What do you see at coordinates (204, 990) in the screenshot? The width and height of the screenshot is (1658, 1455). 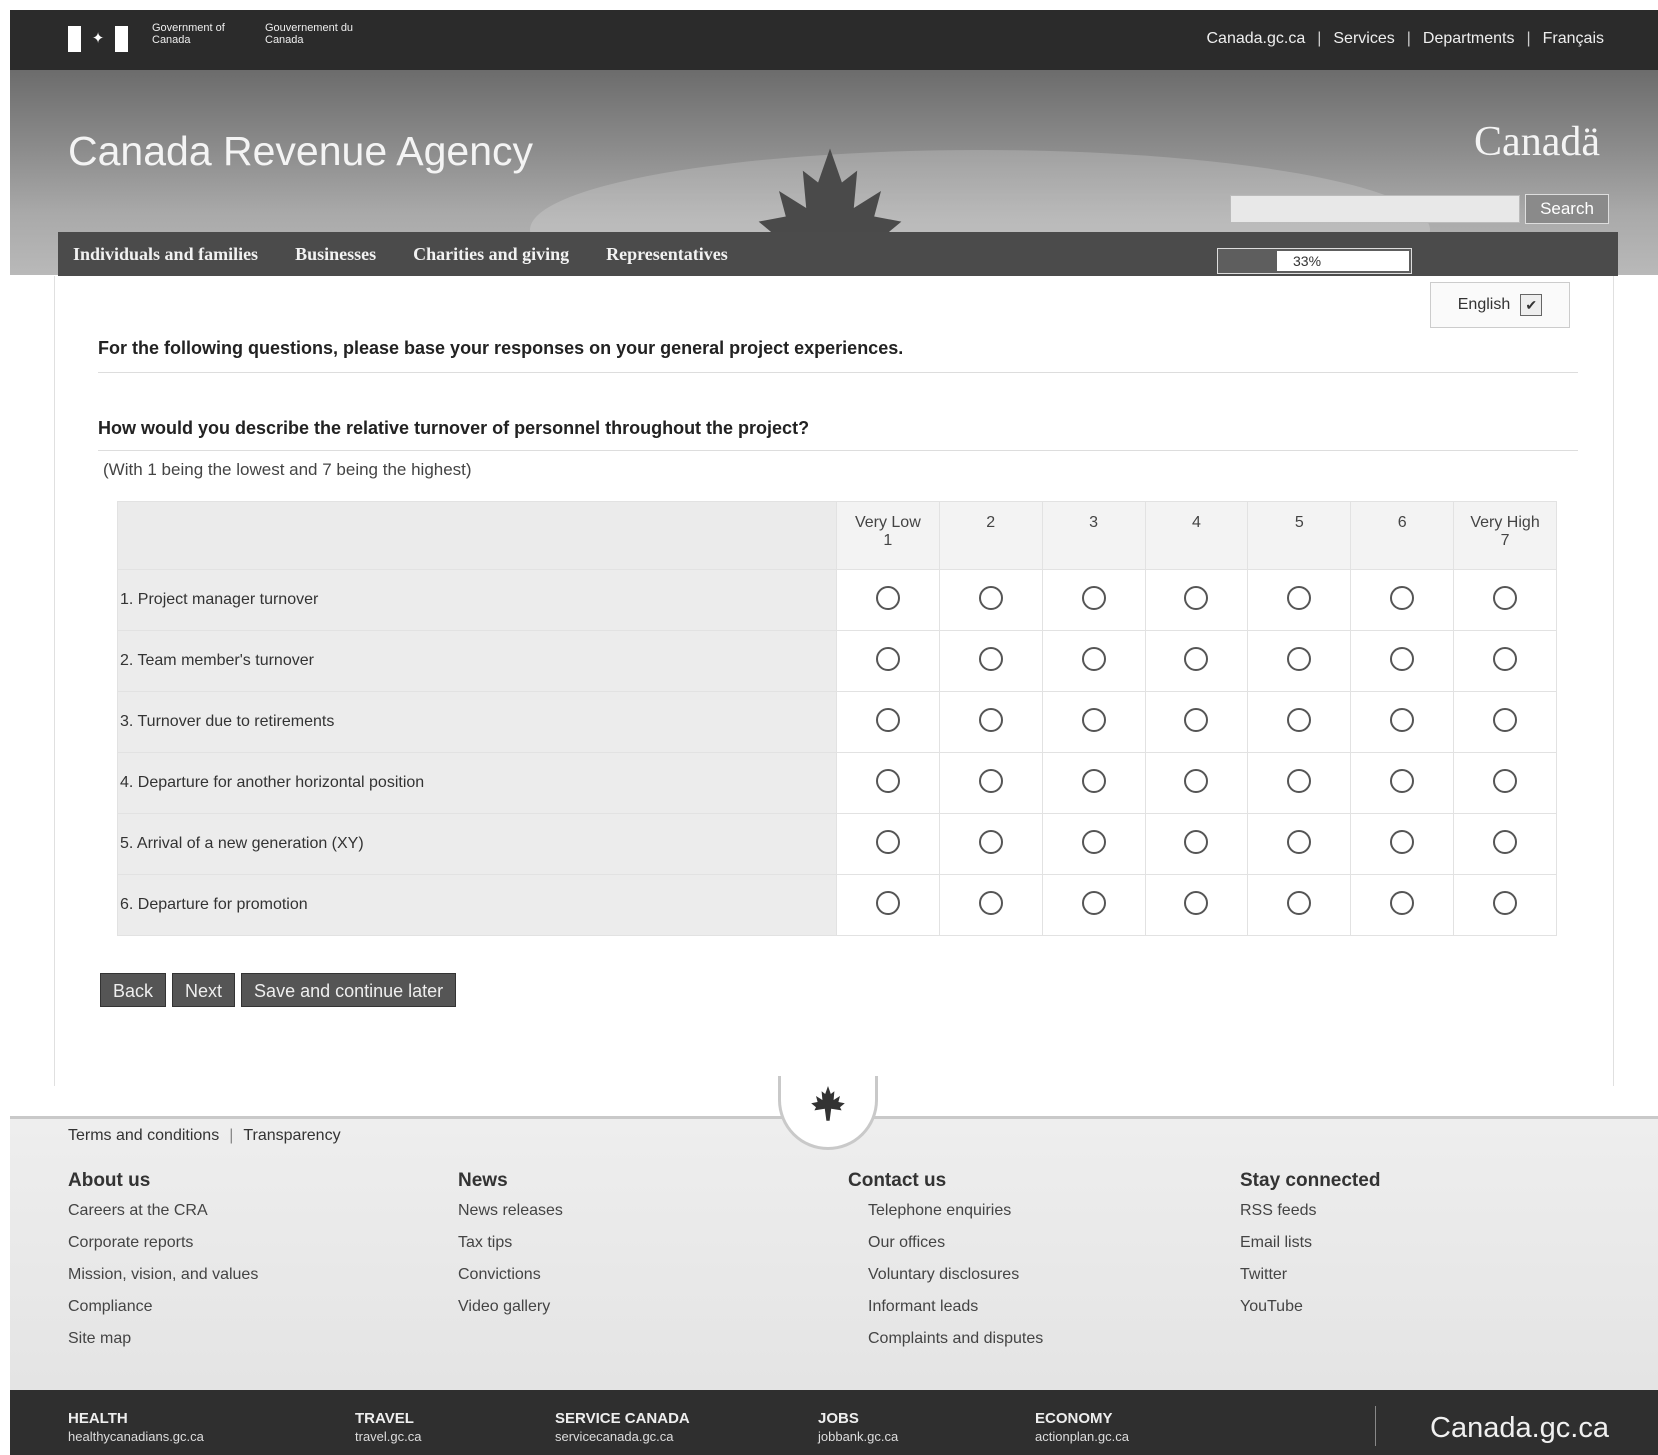 I see `next-button: Next` at bounding box center [204, 990].